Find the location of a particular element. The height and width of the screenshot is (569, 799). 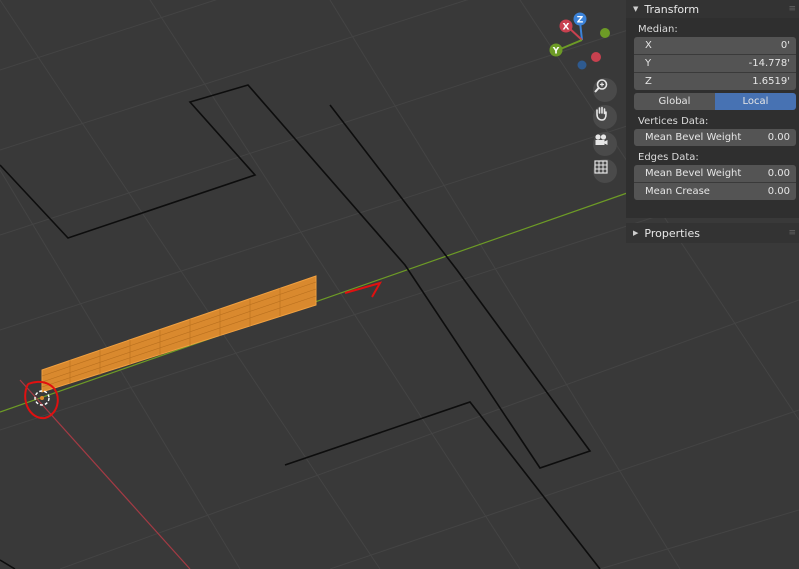

edge-mean-crease-value: 0.00 is located at coordinates (778, 191).